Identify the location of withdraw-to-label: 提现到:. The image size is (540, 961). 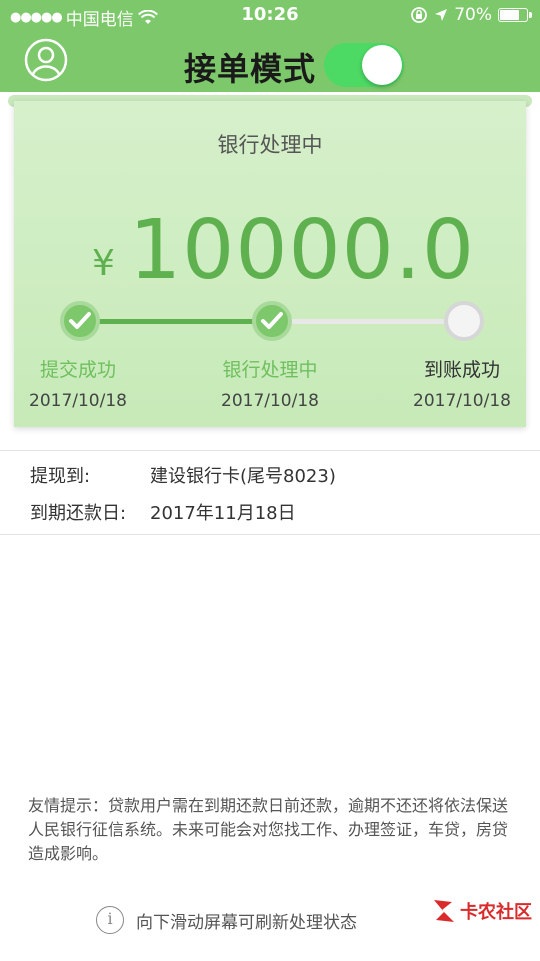
(60, 476).